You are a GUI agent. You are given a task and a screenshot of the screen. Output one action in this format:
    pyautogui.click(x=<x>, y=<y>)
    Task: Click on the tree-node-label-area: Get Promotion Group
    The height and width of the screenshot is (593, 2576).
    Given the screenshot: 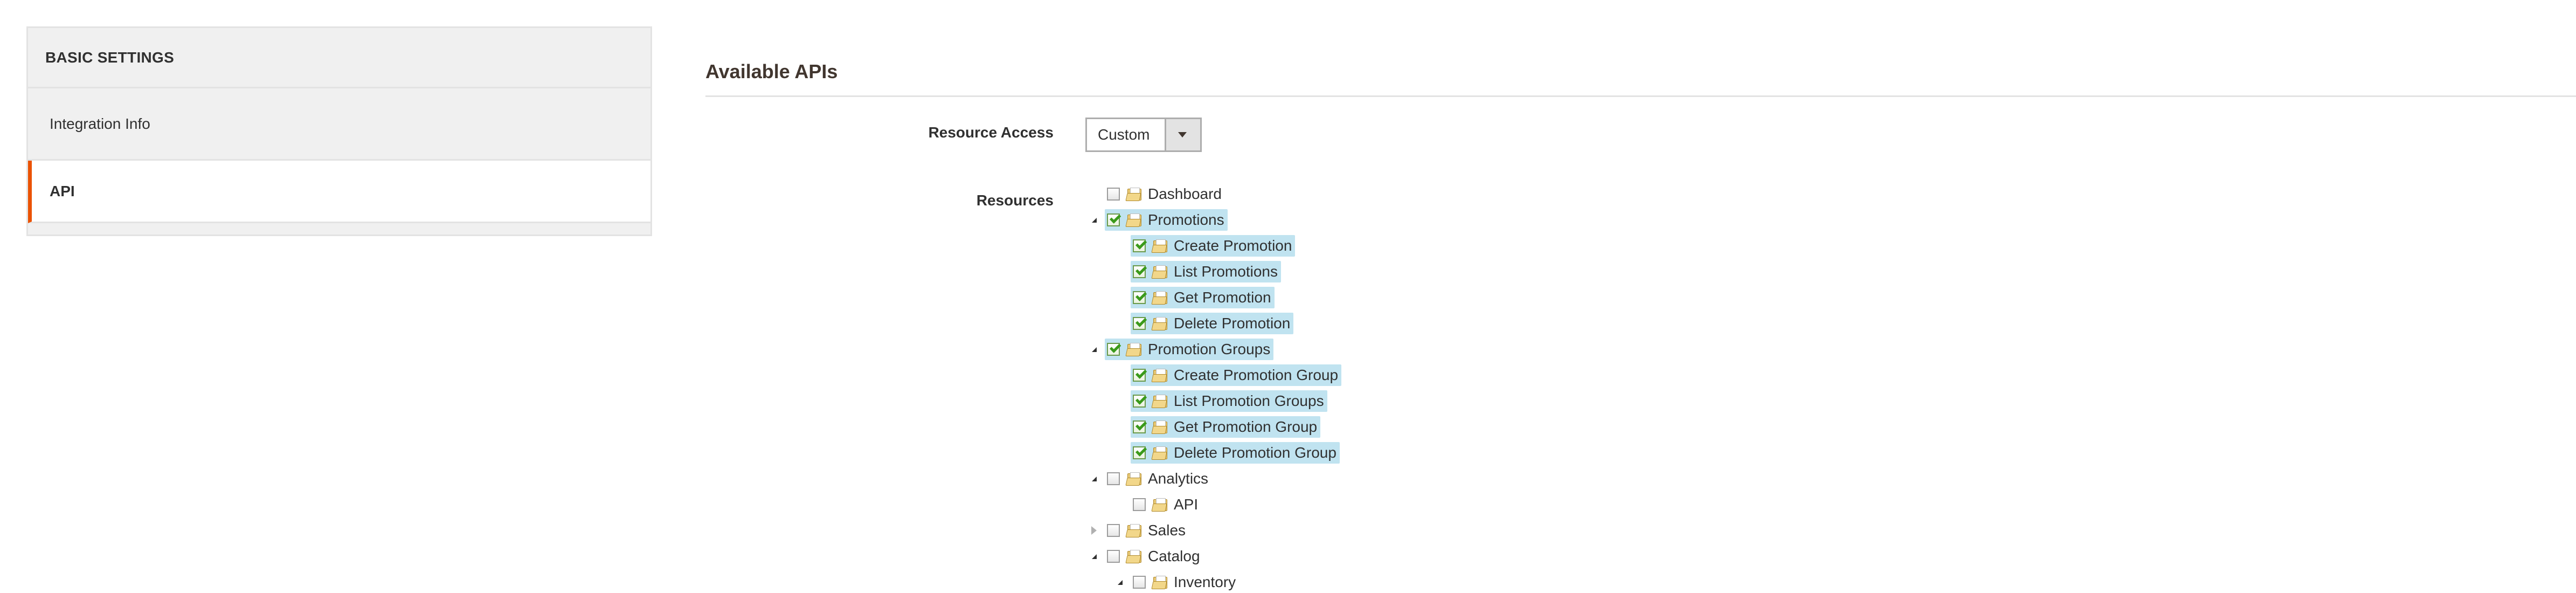 What is the action you would take?
    pyautogui.click(x=1226, y=427)
    